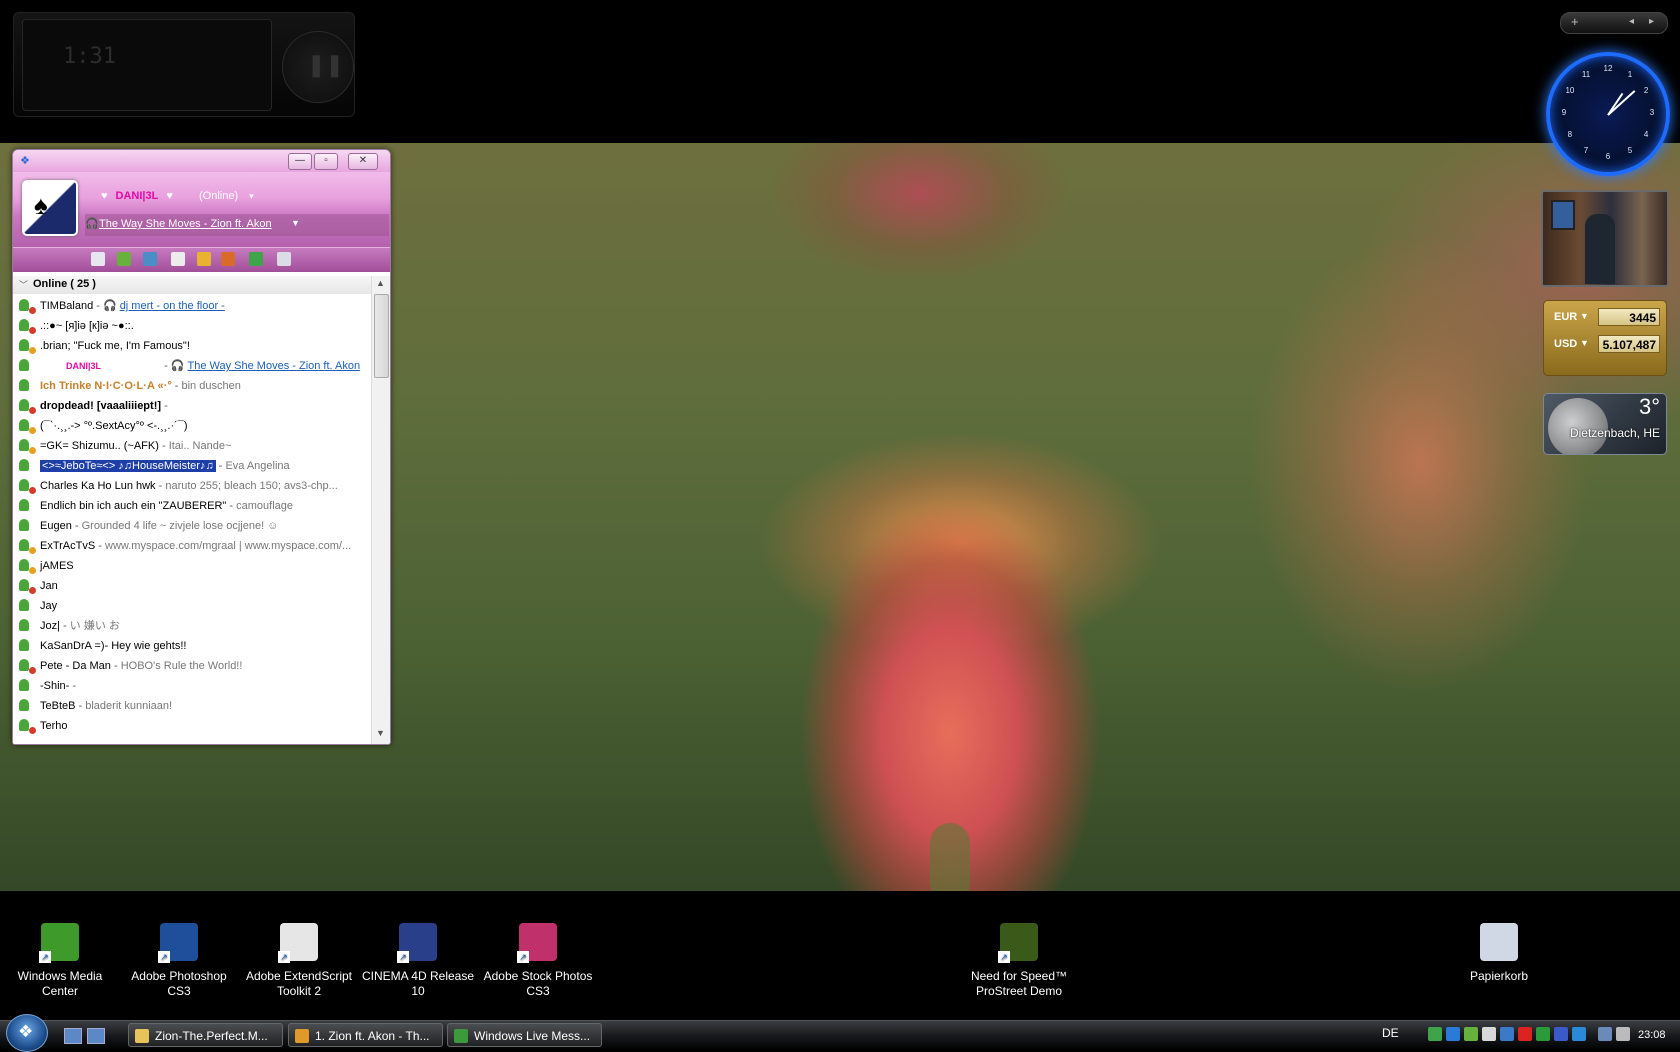 The image size is (1680, 1052). What do you see at coordinates (192, 406) in the screenshot?
I see `contact-row: dropdead! [vaaaliiiept!] -` at bounding box center [192, 406].